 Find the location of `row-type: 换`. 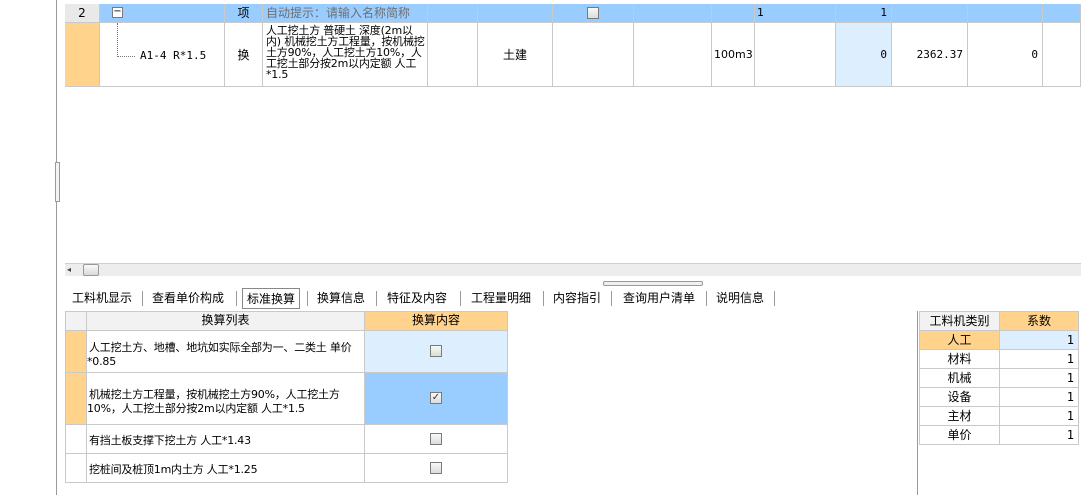

row-type: 换 is located at coordinates (243, 55).